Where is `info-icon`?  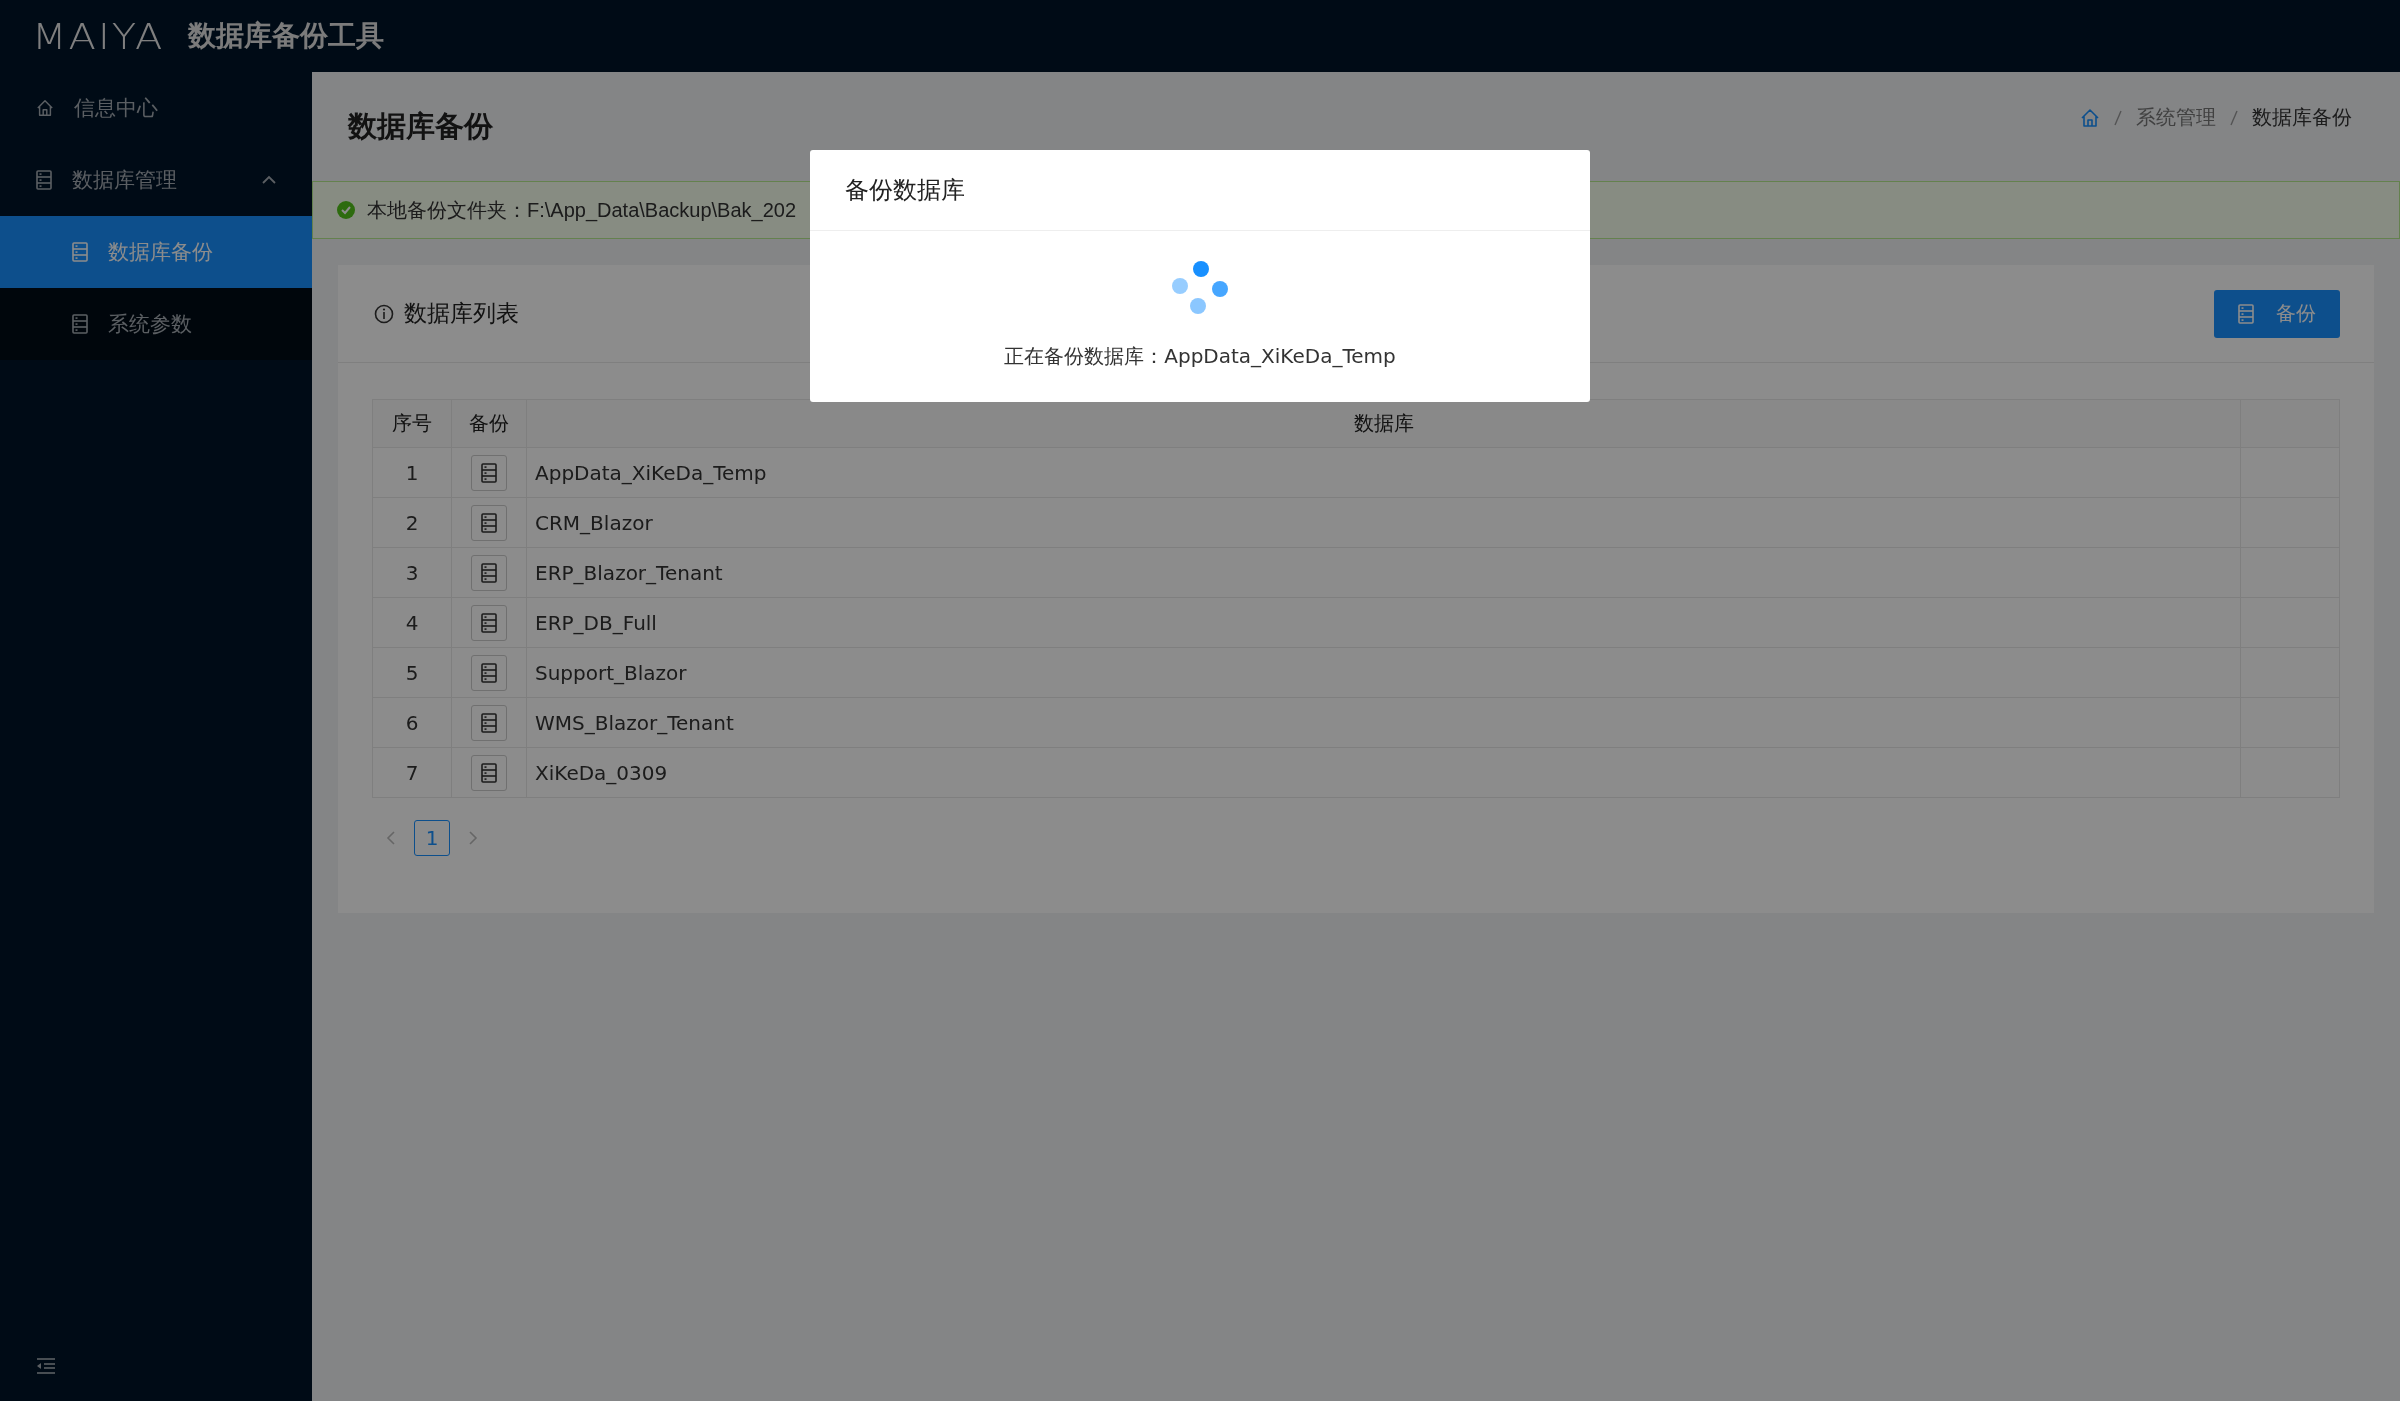
info-icon is located at coordinates (384, 313).